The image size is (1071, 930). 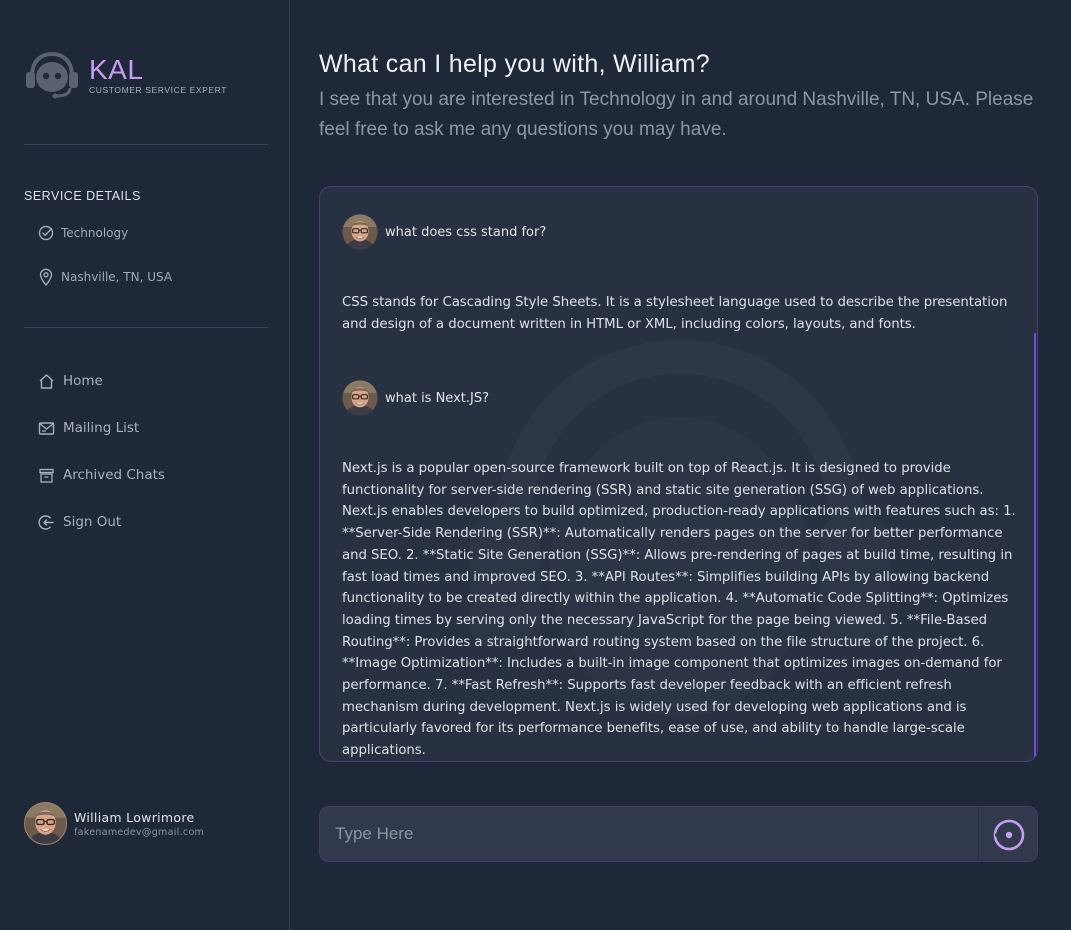 I want to click on service-detail-location: Nashville, TN, USA, so click(x=105, y=277).